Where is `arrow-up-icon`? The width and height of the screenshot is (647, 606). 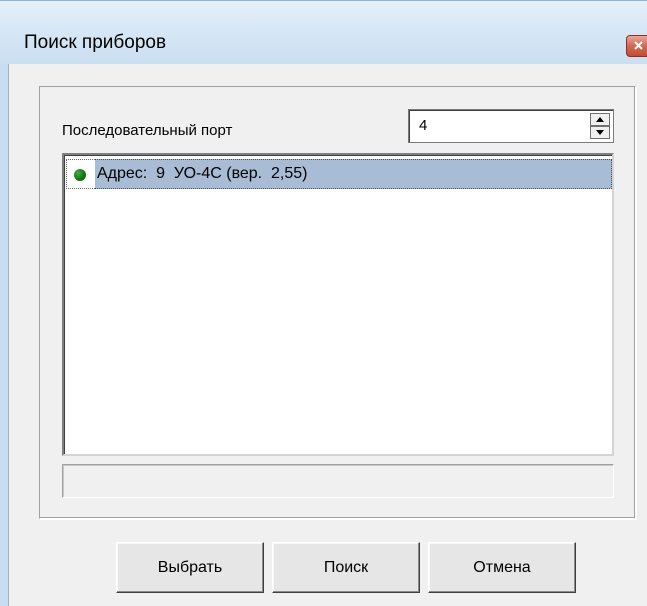
arrow-up-icon is located at coordinates (600, 119).